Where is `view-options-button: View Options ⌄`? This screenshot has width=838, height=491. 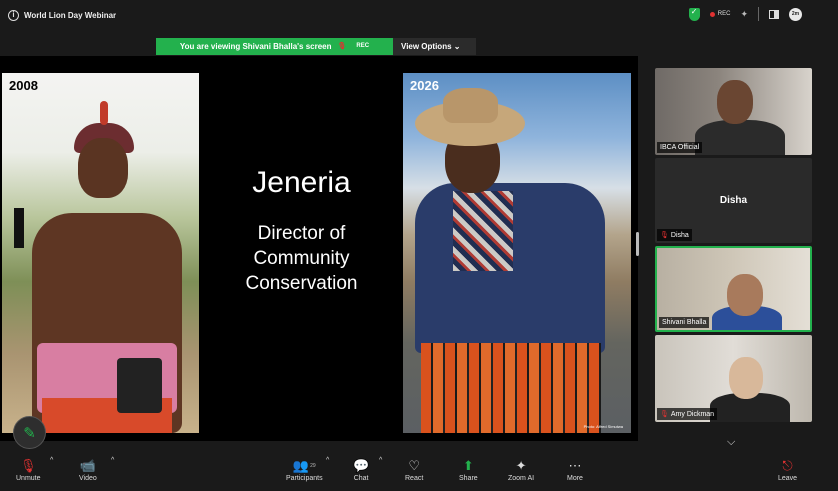 view-options-button: View Options ⌄ is located at coordinates (434, 46).